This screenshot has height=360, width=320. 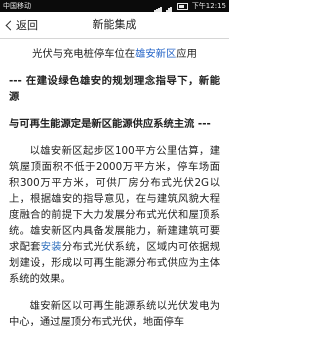 What do you see at coordinates (158, 6) in the screenshot?
I see `signal-icon` at bounding box center [158, 6].